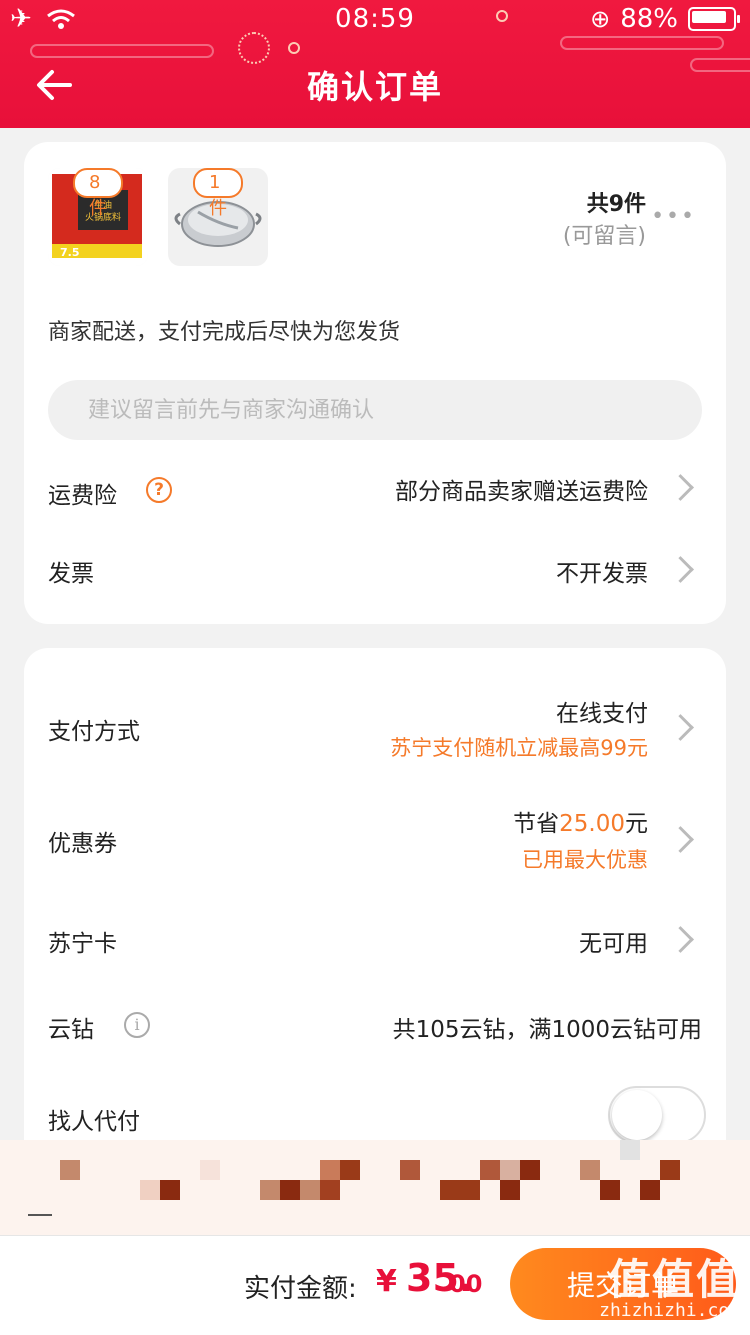  Describe the element at coordinates (94, 1122) in the screenshot. I see `proxy-pay-label: 找人代付` at that location.